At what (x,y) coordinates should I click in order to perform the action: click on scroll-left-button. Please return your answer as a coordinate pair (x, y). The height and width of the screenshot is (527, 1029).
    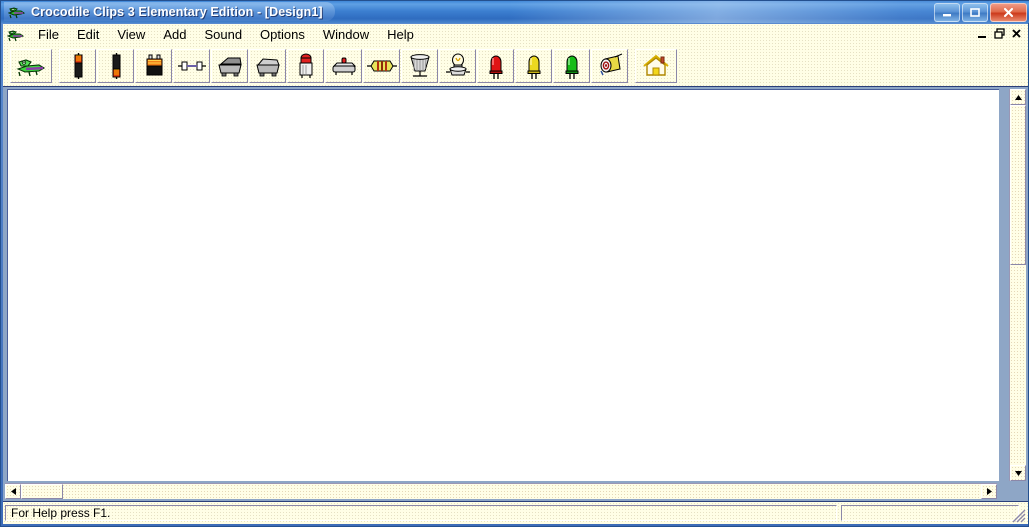
    Looking at the image, I should click on (13, 491).